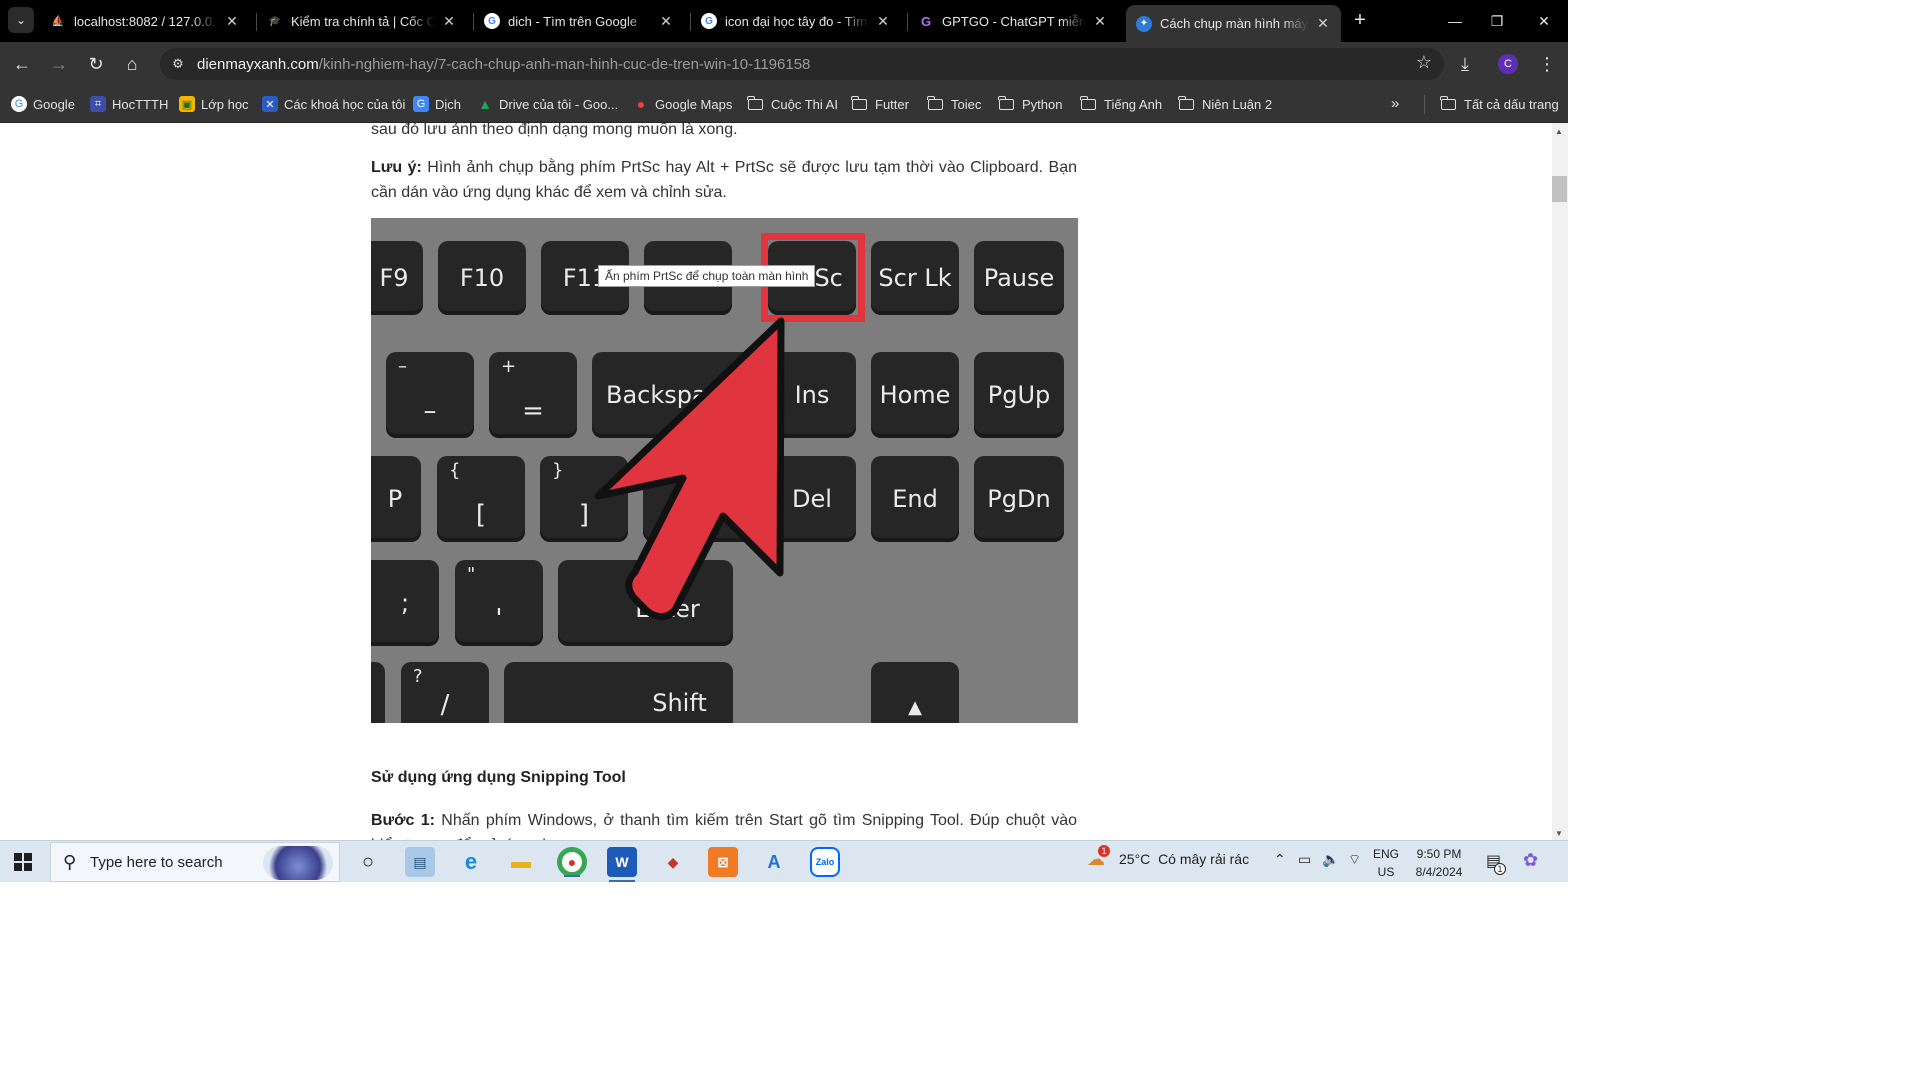 Image resolution: width=1920 pixels, height=1080 pixels. I want to click on bookmark-folder-tieng-anh: Tiếng Anh, so click(1121, 104).